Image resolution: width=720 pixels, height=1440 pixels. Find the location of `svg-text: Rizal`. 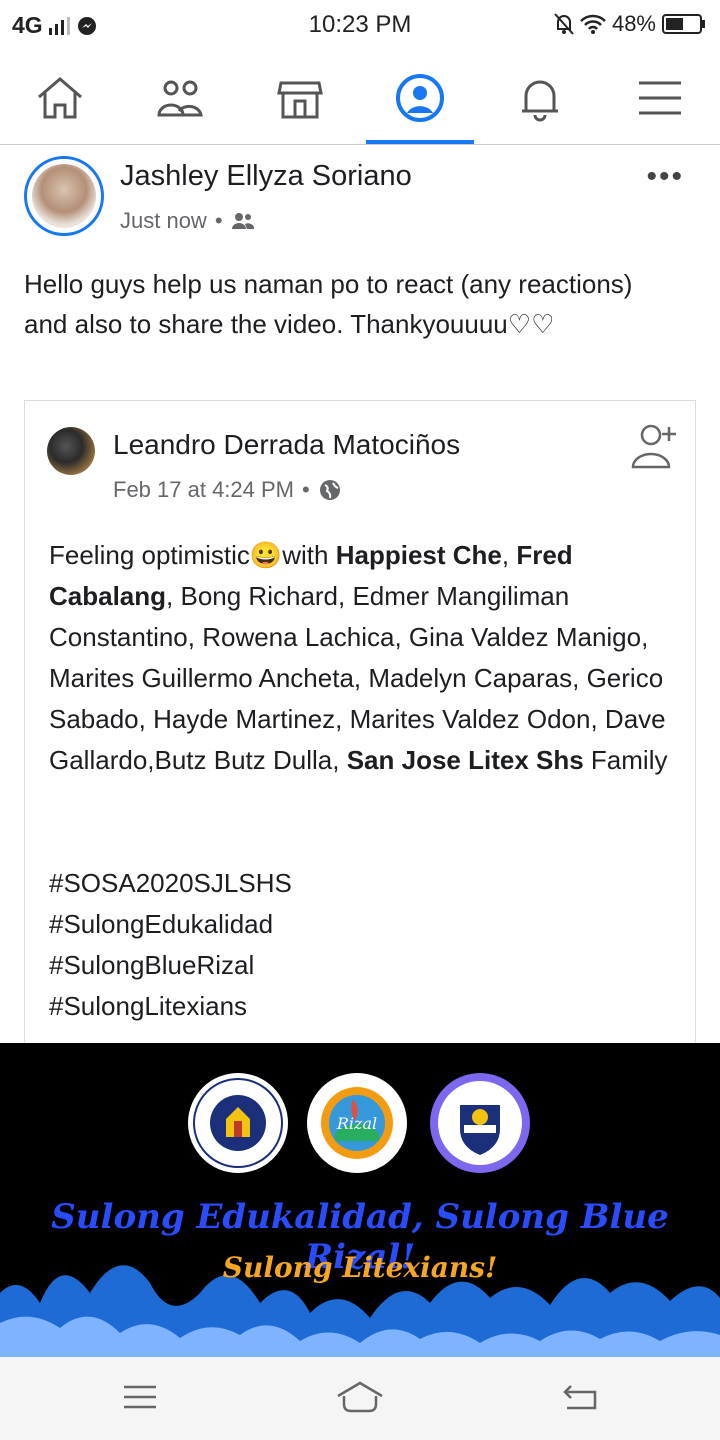

svg-text: Rizal is located at coordinates (356, 1123).